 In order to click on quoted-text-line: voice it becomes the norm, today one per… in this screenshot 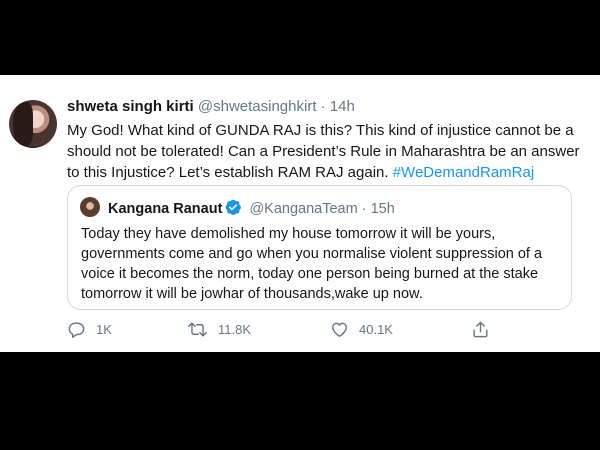, I will do `click(310, 274)`.